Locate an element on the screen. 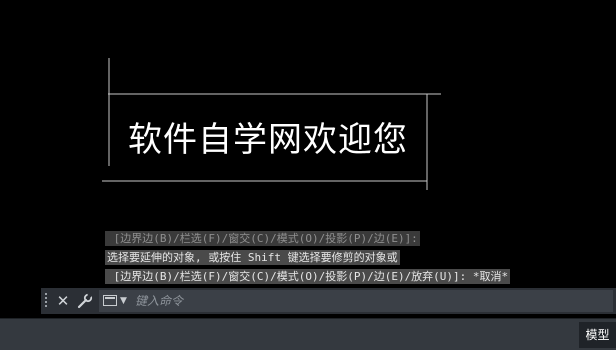  tab-model: 模型 is located at coordinates (597, 335).